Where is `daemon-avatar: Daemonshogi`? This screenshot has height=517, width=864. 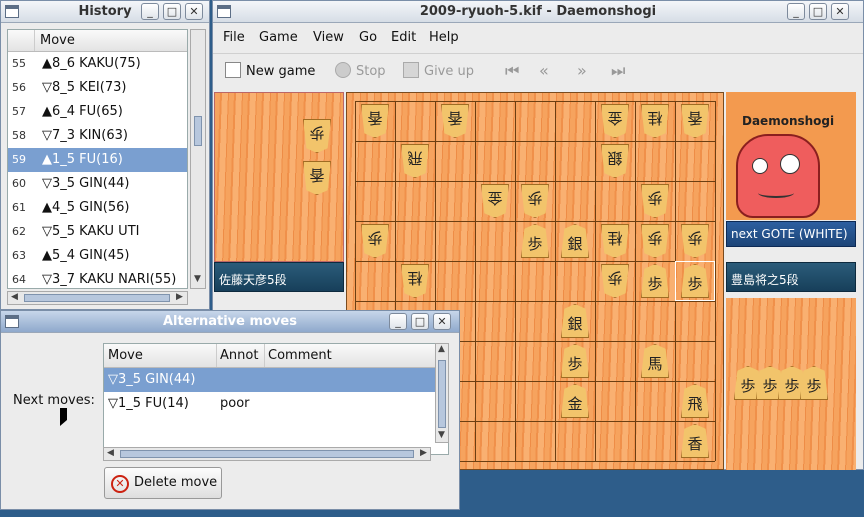
daemon-avatar: Daemonshogi is located at coordinates (791, 156).